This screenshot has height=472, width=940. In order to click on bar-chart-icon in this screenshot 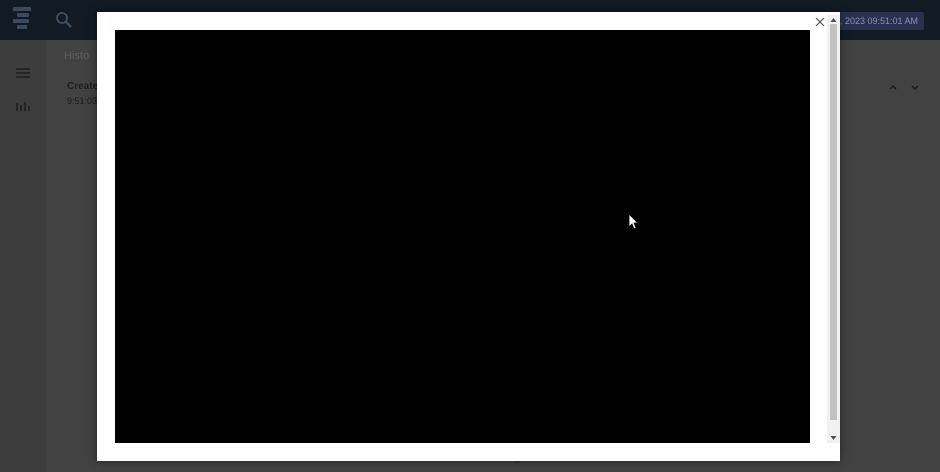, I will do `click(23, 106)`.